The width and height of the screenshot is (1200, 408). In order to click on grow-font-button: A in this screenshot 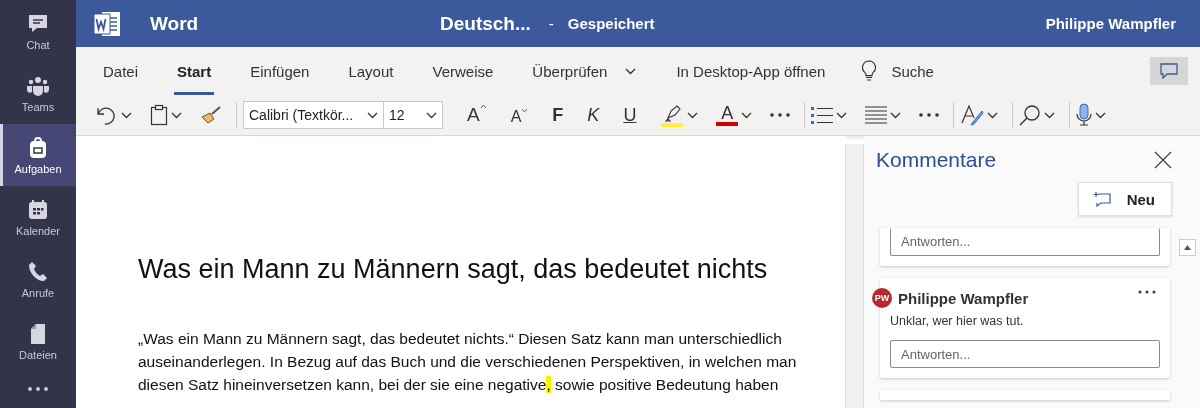, I will do `click(477, 115)`.